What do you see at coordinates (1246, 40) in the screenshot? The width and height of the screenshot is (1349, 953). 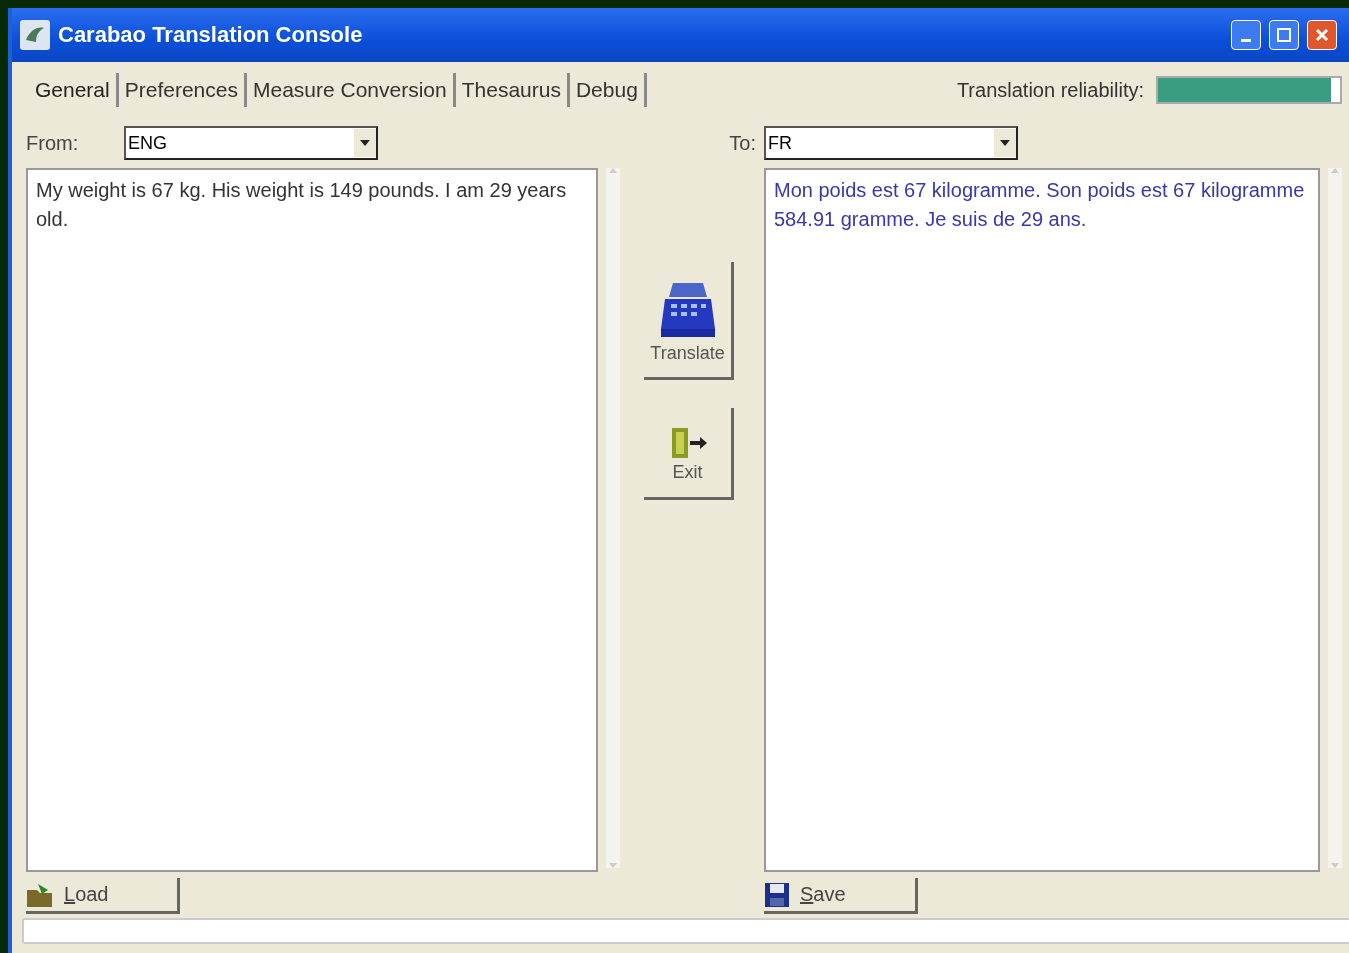 I see `minimize-icon` at bounding box center [1246, 40].